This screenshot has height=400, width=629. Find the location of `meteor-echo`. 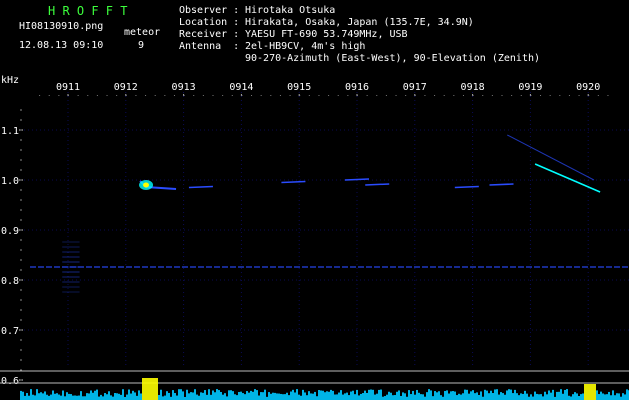

meteor-echo is located at coordinates (501, 184).